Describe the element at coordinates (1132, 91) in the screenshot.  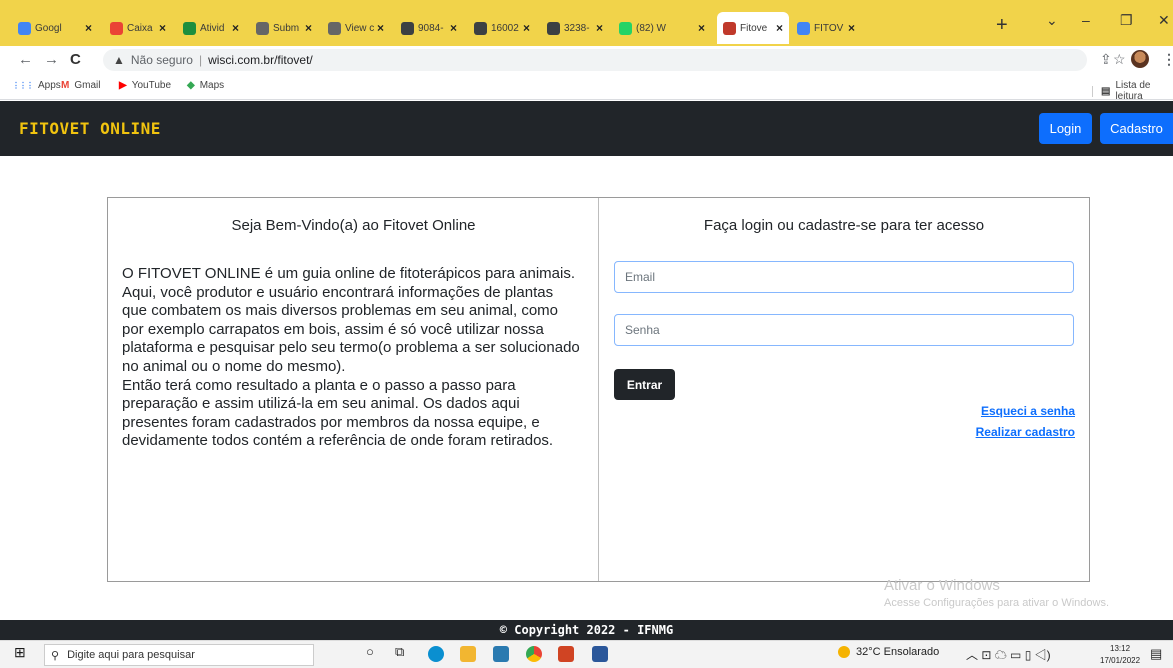
I see `reading-list: ▤ Lista de leitura` at that location.